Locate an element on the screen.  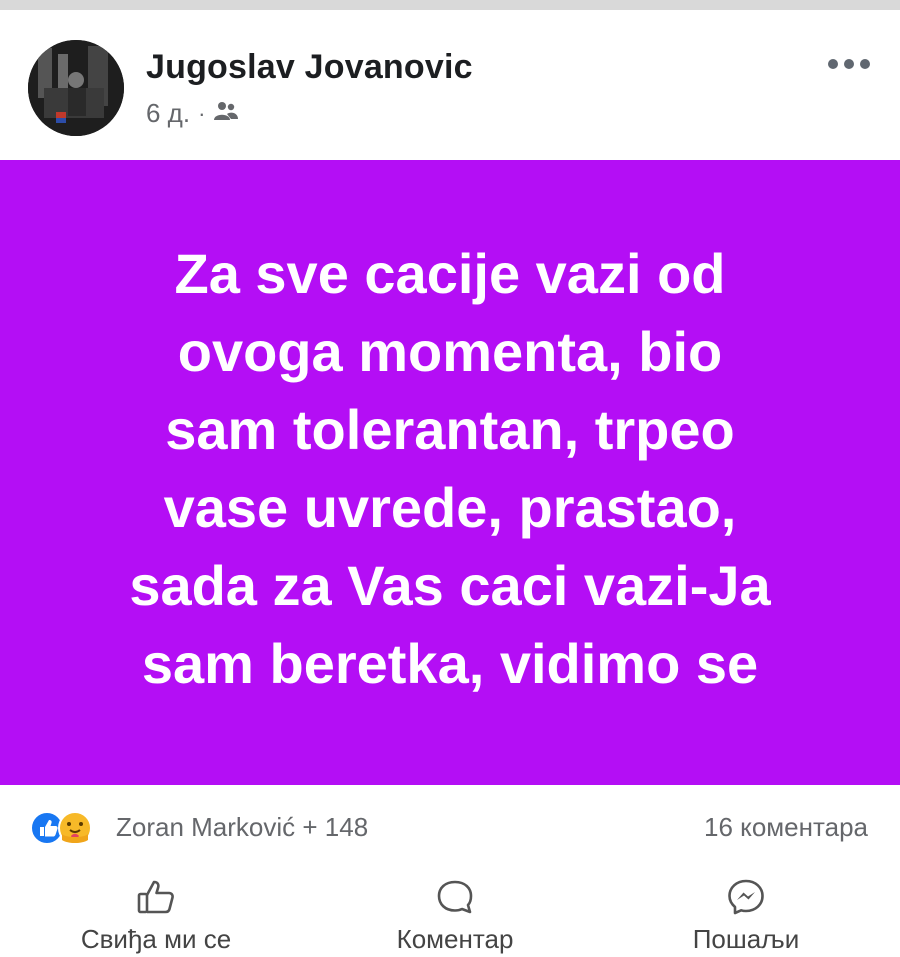
author-avatar is located at coordinates (76, 88).